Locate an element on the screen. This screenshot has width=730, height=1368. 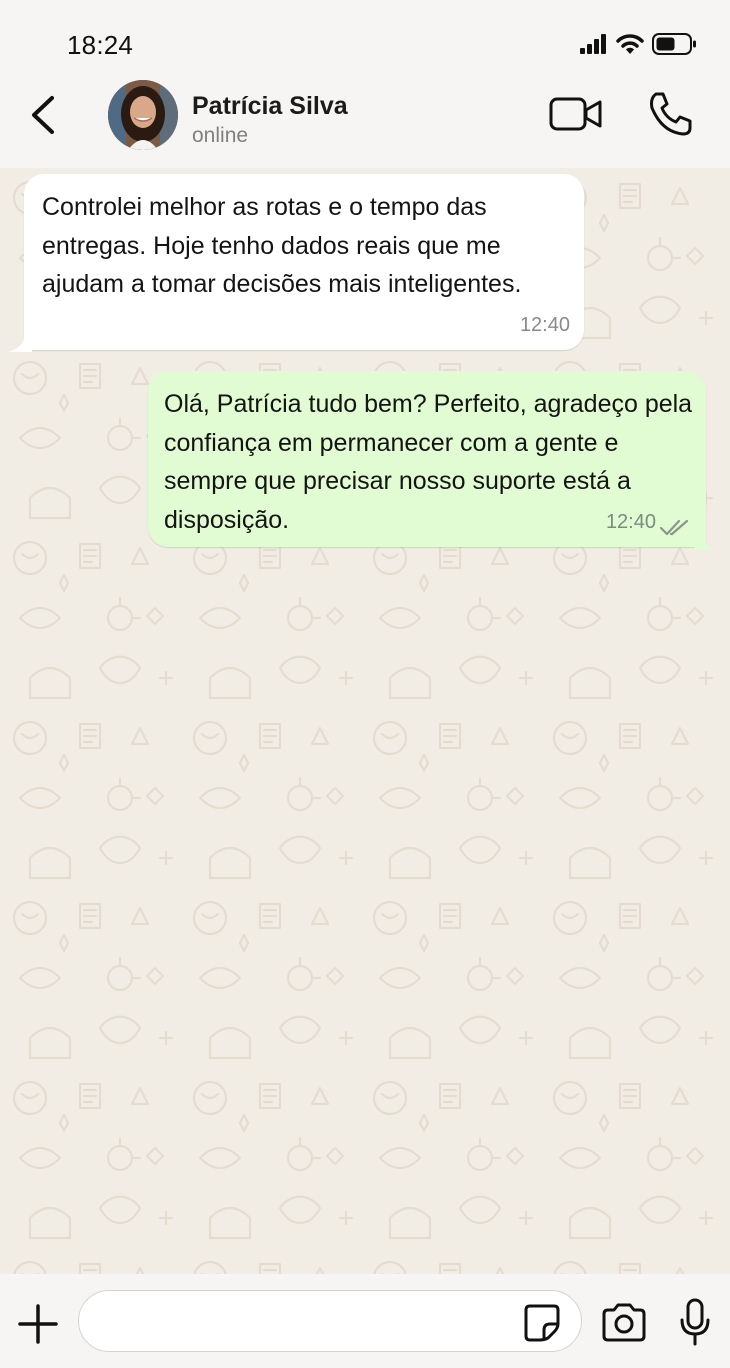
signal-icon is located at coordinates (593, 44).